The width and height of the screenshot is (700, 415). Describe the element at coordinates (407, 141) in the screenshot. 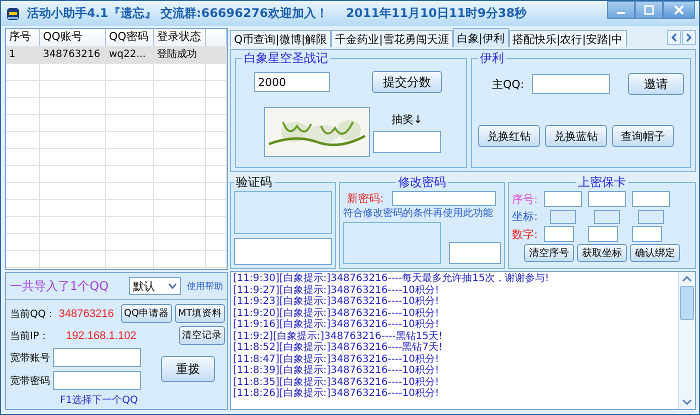

I see `lottery-field` at that location.